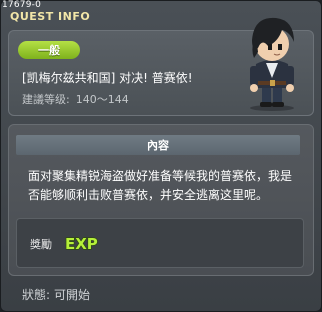  I want to click on window-id: 17679-0, so click(22, 5).